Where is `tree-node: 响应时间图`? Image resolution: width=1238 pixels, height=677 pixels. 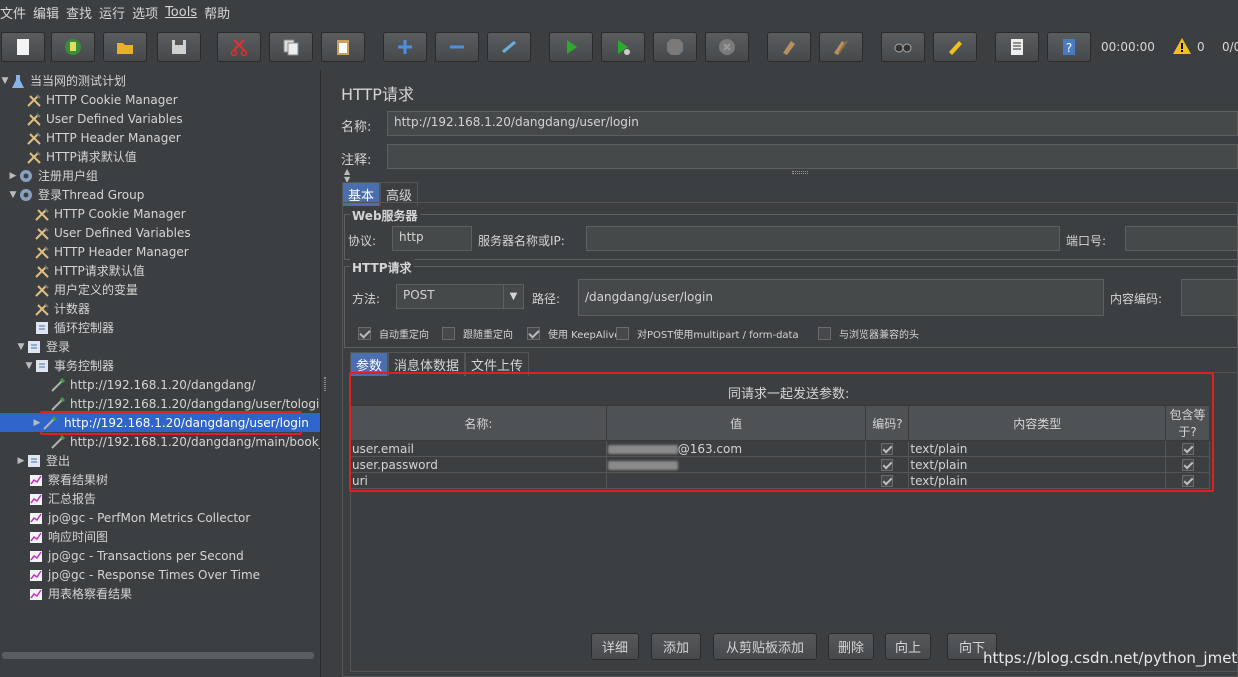
tree-node: 响应时间图 is located at coordinates (63, 536).